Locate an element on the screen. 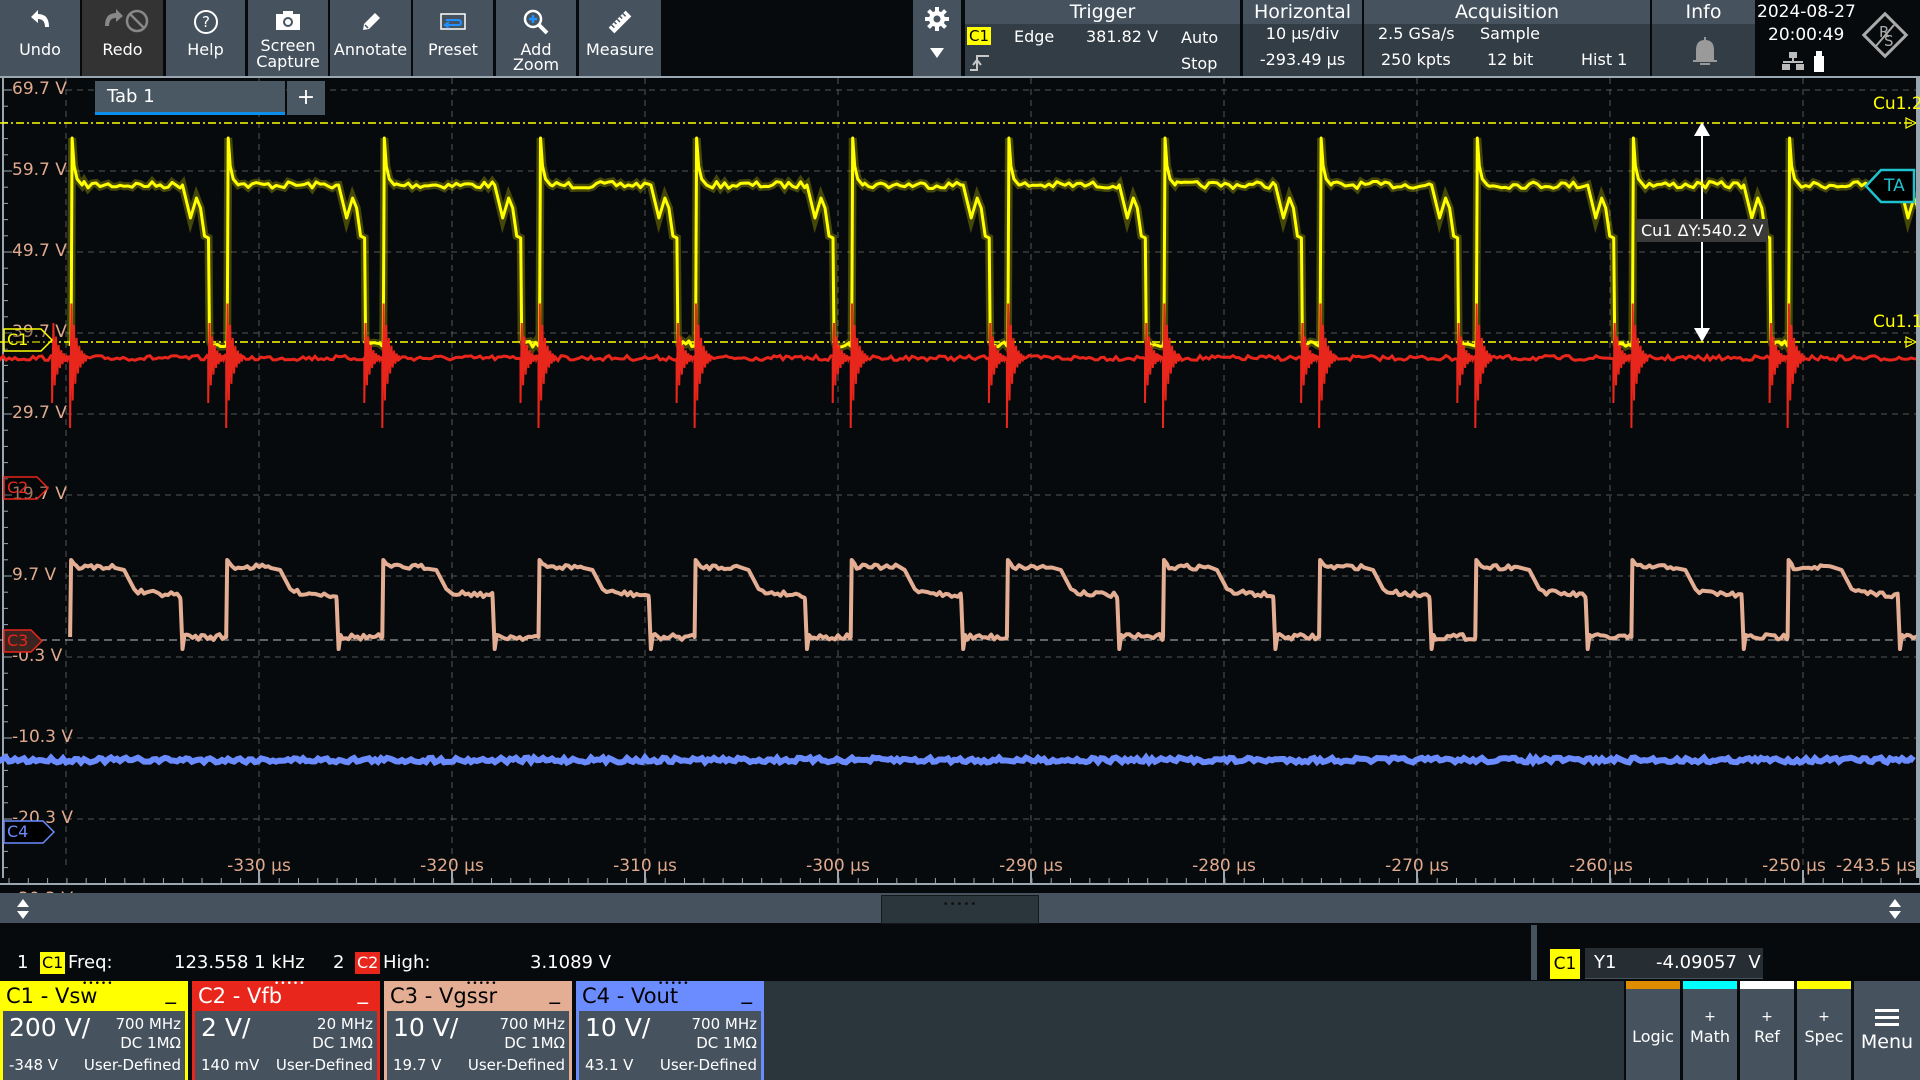 The width and height of the screenshot is (1920, 1080). horizontal-title: Horizontal is located at coordinates (1302, 12).